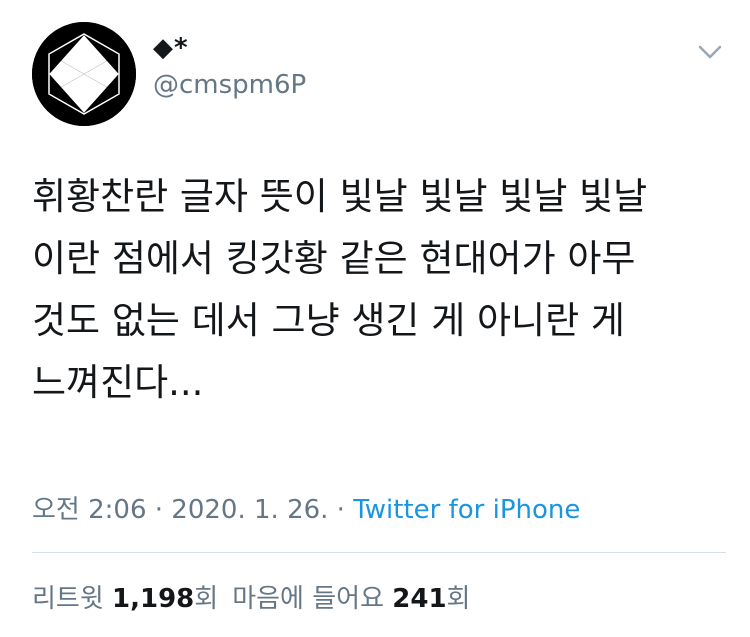 This screenshot has height=637, width=750. Describe the element at coordinates (466, 510) in the screenshot. I see `tweet-source-link: Twitter for iPhone` at that location.